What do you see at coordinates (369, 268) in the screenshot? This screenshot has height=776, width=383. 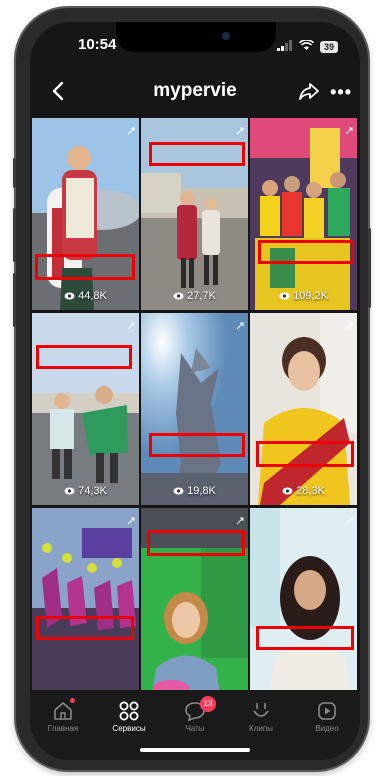 I see `power-button` at bounding box center [369, 268].